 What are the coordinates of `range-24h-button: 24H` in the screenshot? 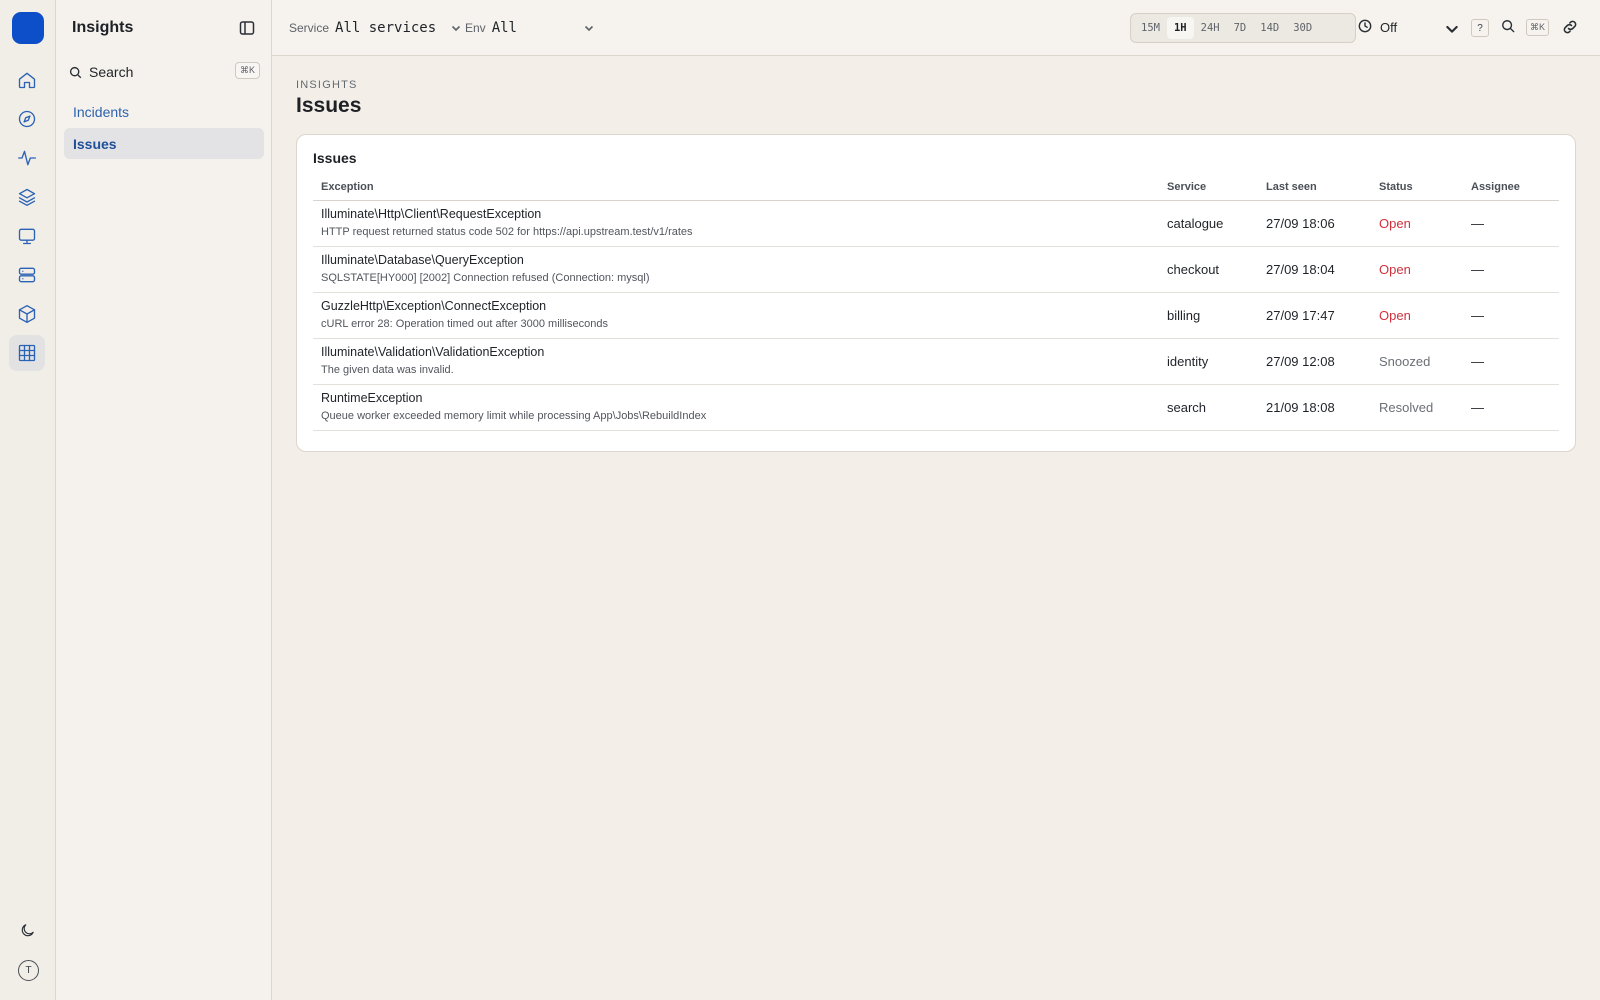 It's located at (1210, 28).